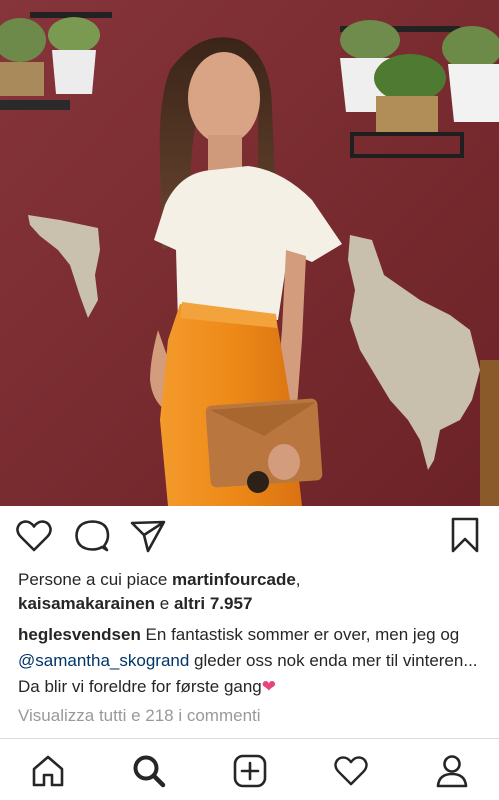 This screenshot has height=800, width=499. Describe the element at coordinates (86, 603) in the screenshot. I see `liker-username: kaisamakarainen` at that location.